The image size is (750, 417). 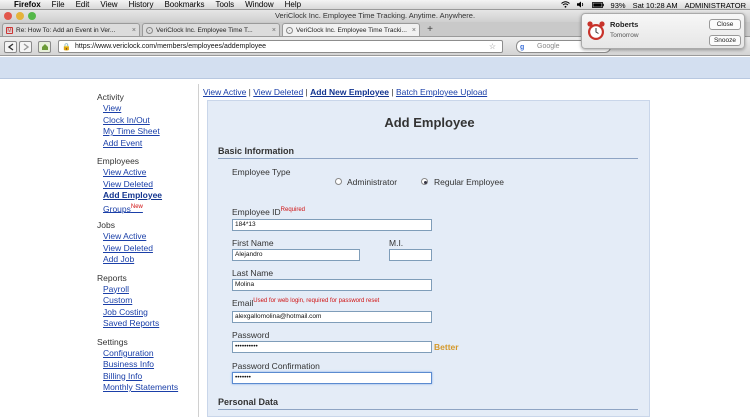 What do you see at coordinates (259, 4) in the screenshot?
I see `menu-window: Window` at bounding box center [259, 4].